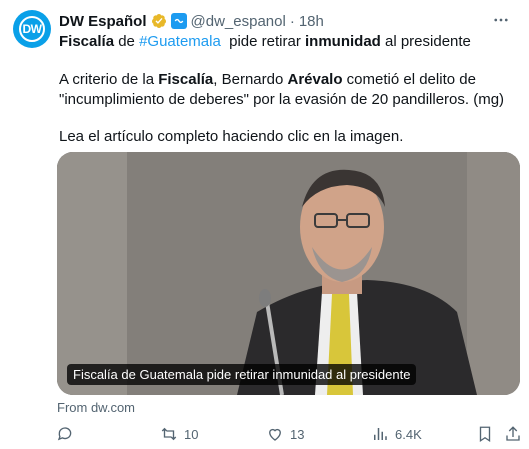 The height and width of the screenshot is (449, 529). Describe the element at coordinates (262, 41) in the screenshot. I see `text: pide retirar` at that location.